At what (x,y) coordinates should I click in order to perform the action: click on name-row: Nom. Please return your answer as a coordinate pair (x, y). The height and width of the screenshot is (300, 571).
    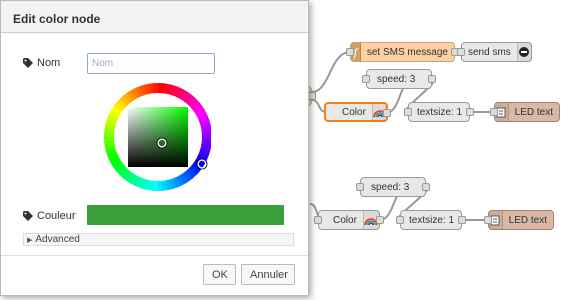
    Looking at the image, I should click on (41, 63).